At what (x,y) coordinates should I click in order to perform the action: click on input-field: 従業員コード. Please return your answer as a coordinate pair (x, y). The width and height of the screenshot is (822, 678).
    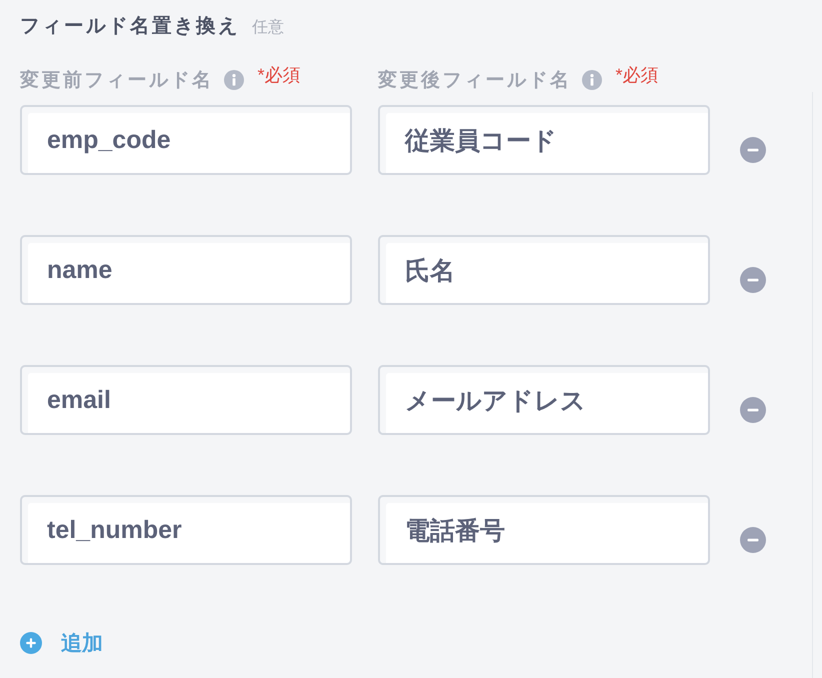
    Looking at the image, I should click on (544, 140).